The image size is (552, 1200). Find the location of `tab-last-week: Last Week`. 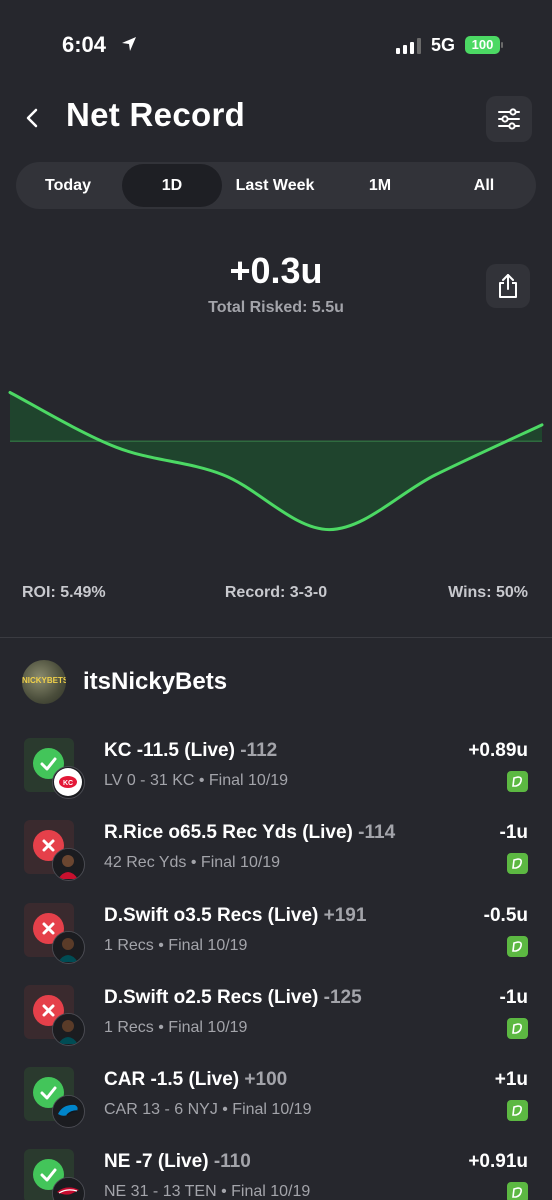

tab-last-week: Last Week is located at coordinates (275, 185).